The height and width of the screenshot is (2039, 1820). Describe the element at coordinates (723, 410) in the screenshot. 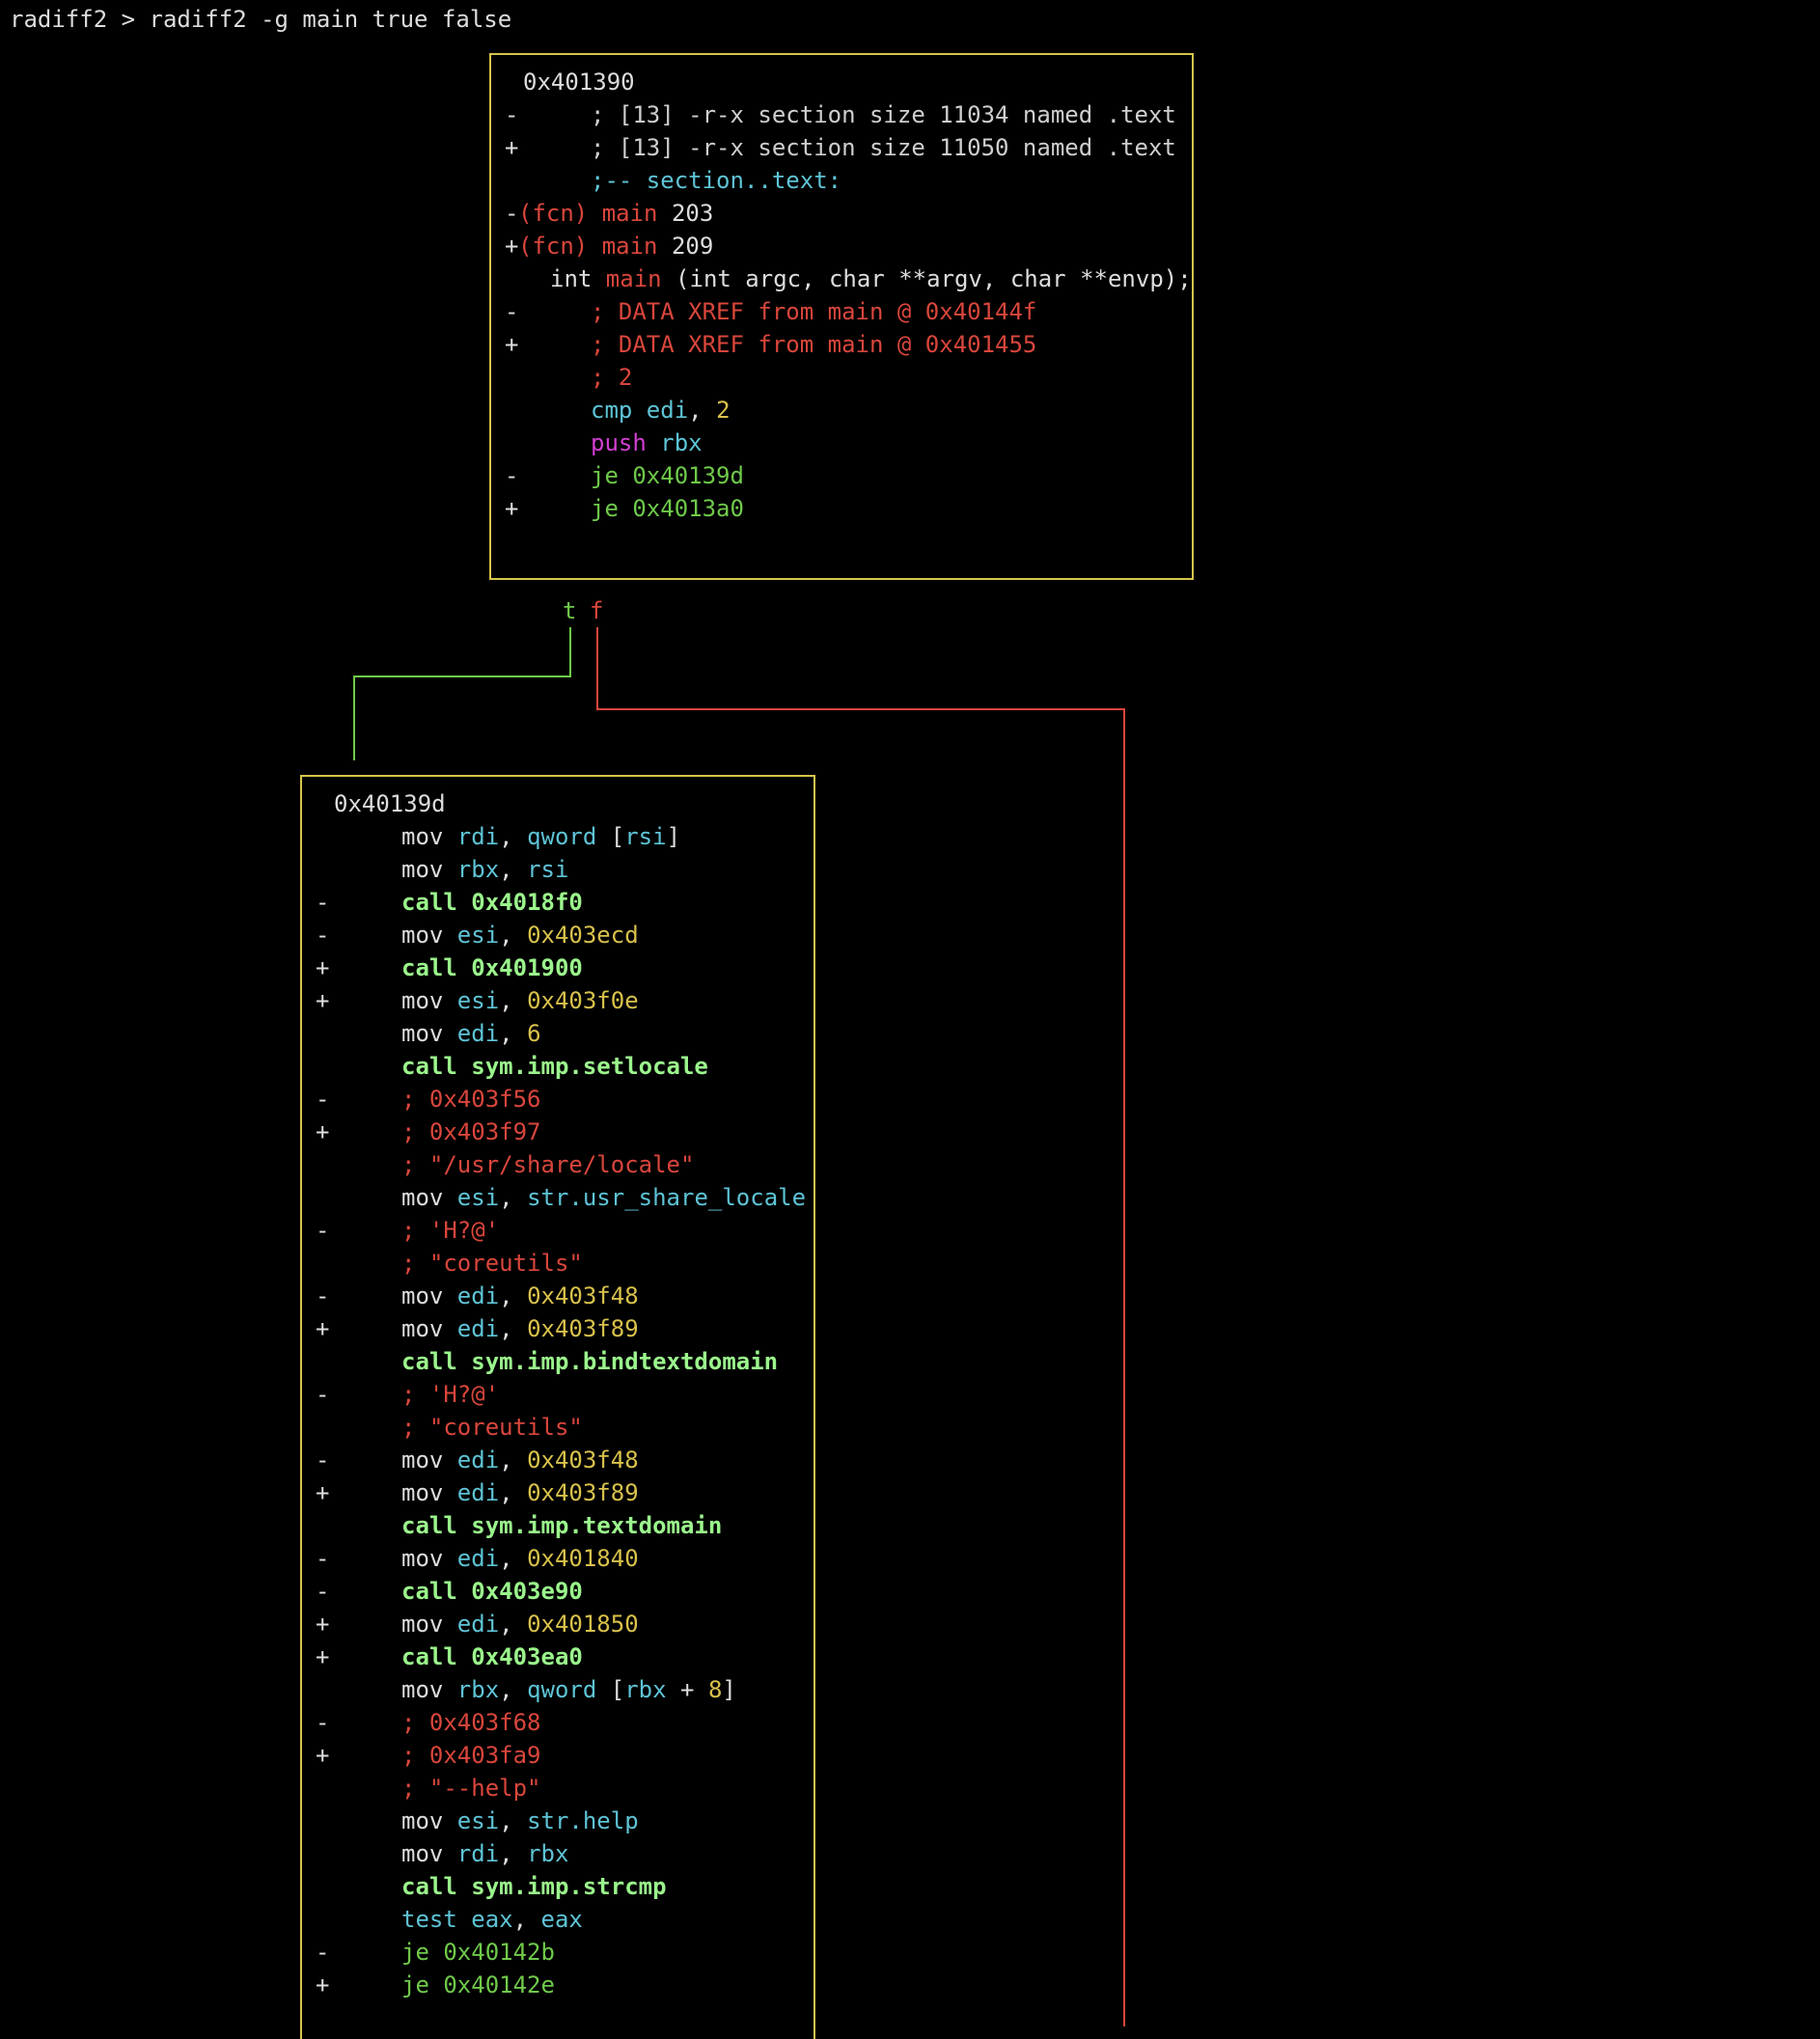

I see `code-token: 2` at that location.